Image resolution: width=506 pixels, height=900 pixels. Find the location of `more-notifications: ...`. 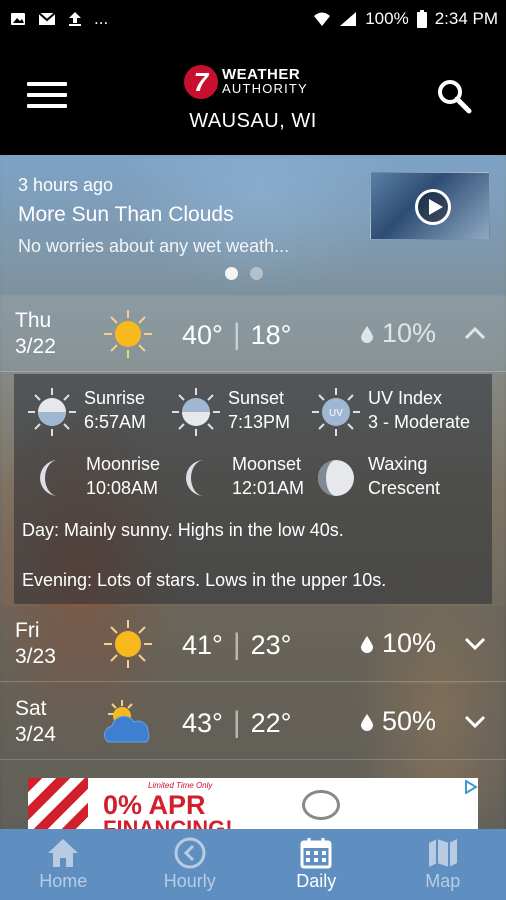

more-notifications: ... is located at coordinates (101, 18).